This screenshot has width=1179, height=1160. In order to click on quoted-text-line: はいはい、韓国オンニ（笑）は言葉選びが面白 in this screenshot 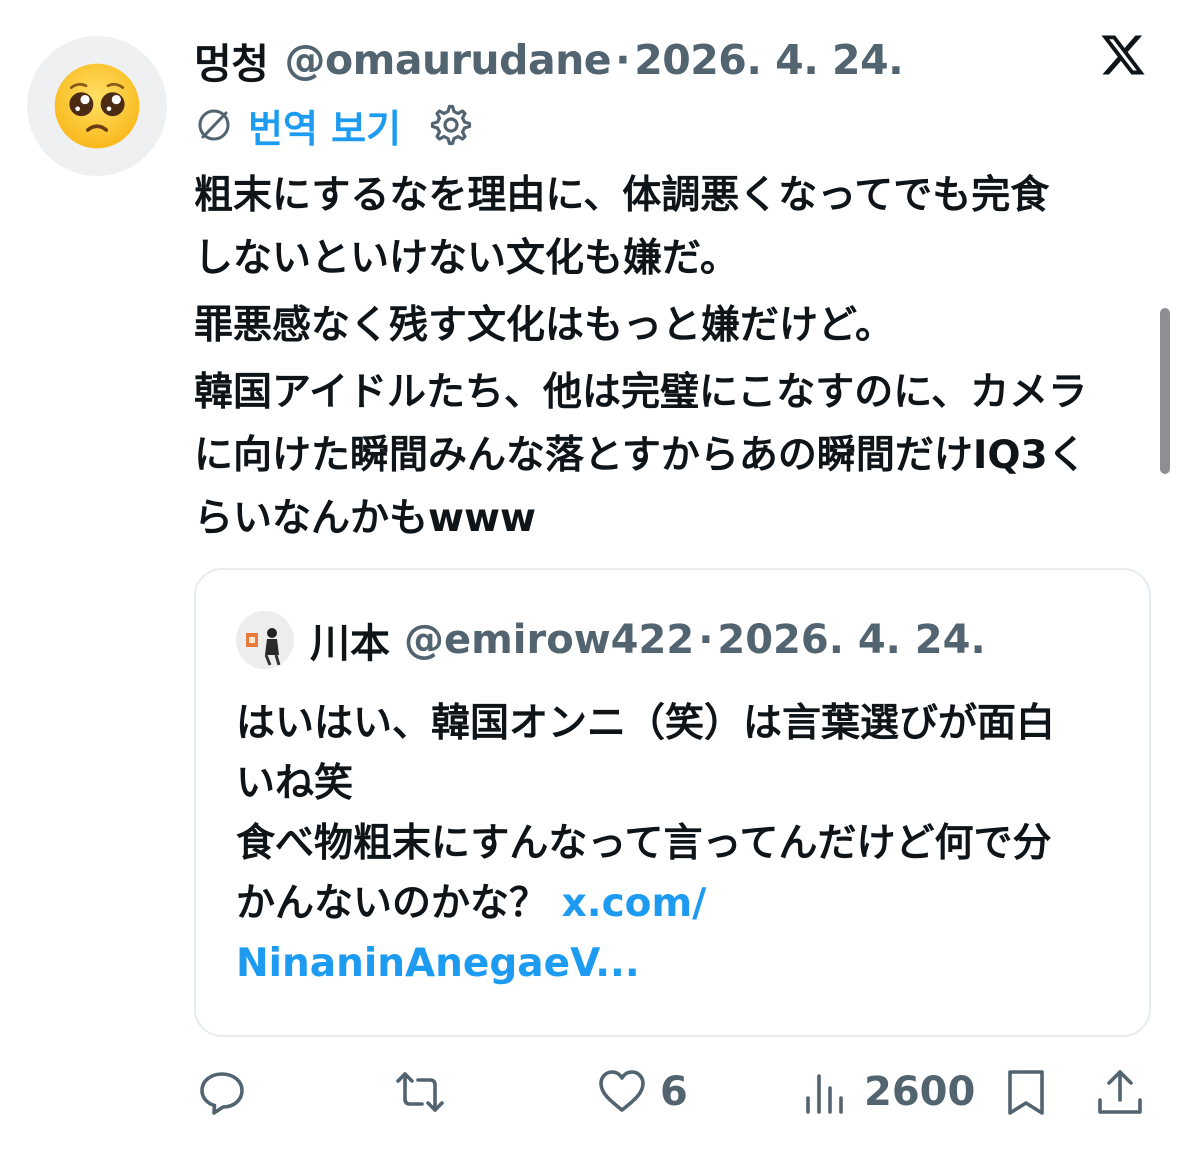, I will do `click(646, 723)`.